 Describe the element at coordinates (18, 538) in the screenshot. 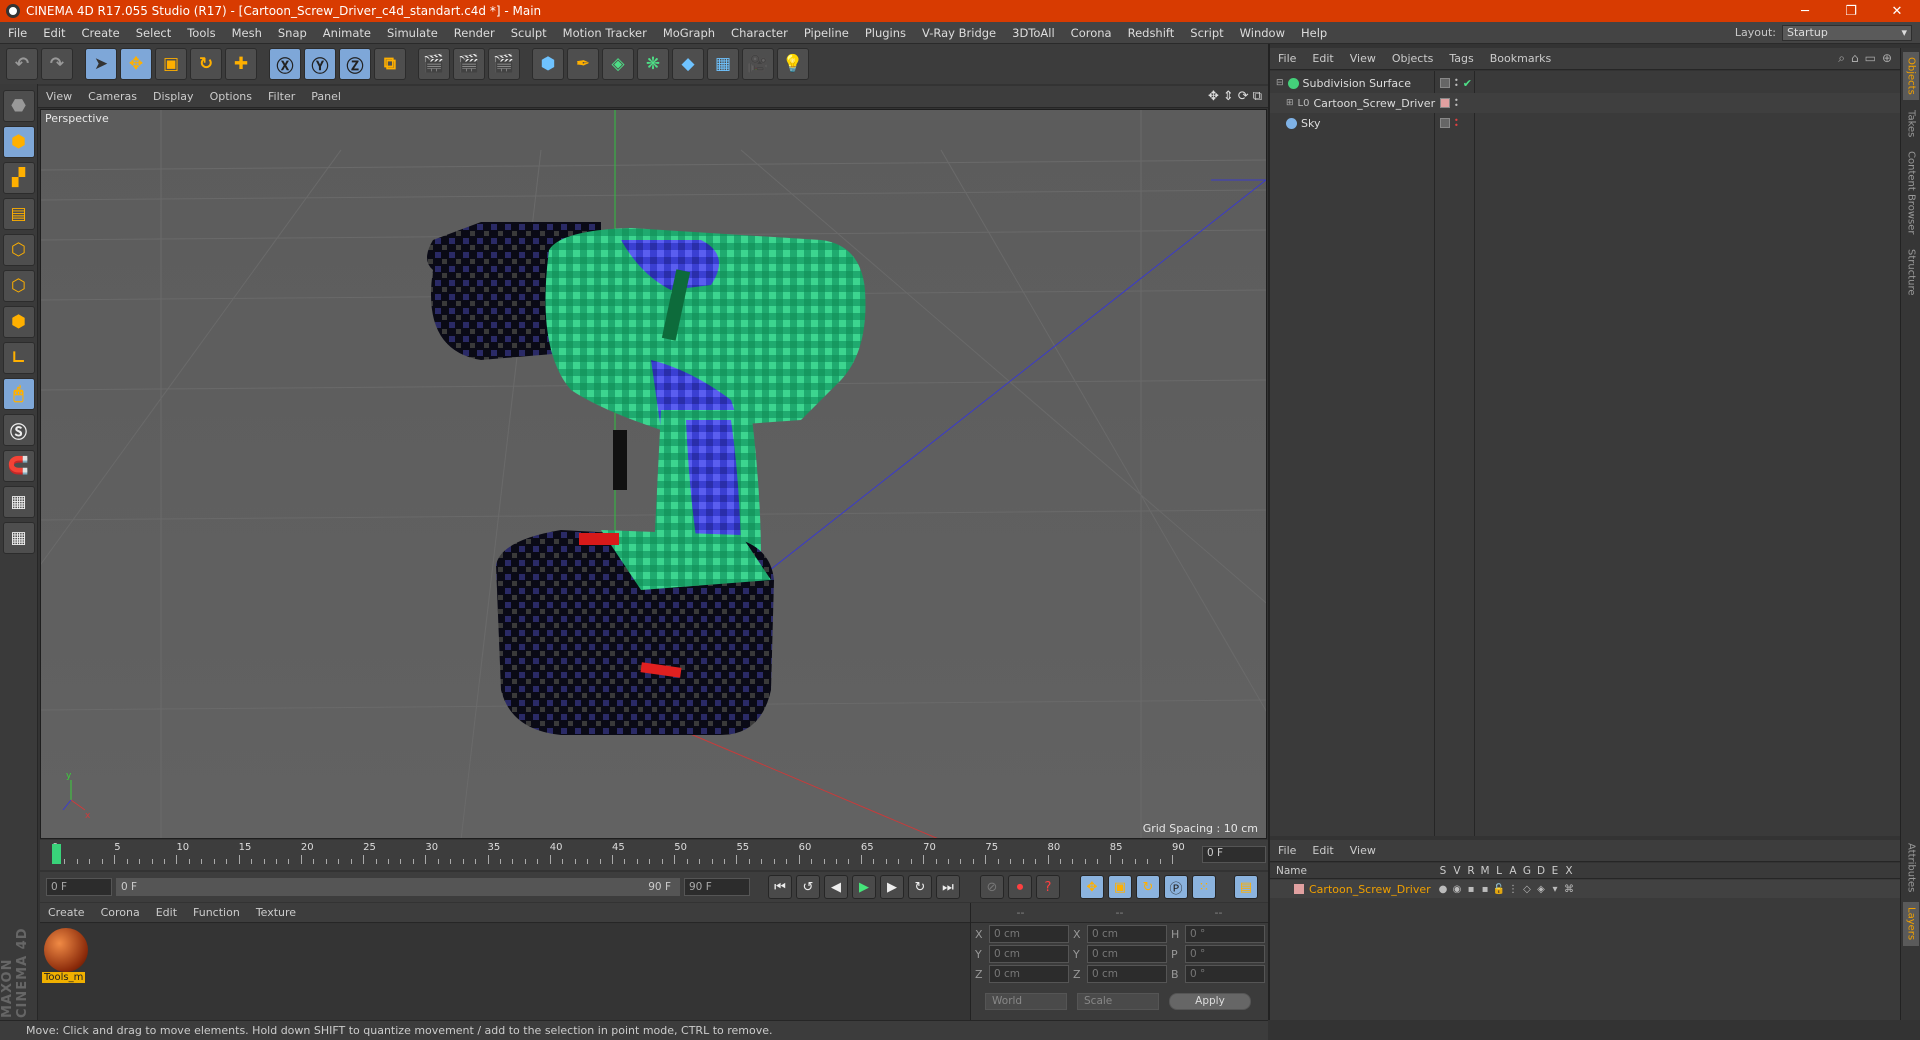

I see `workplane-rotate-button: ▦` at that location.